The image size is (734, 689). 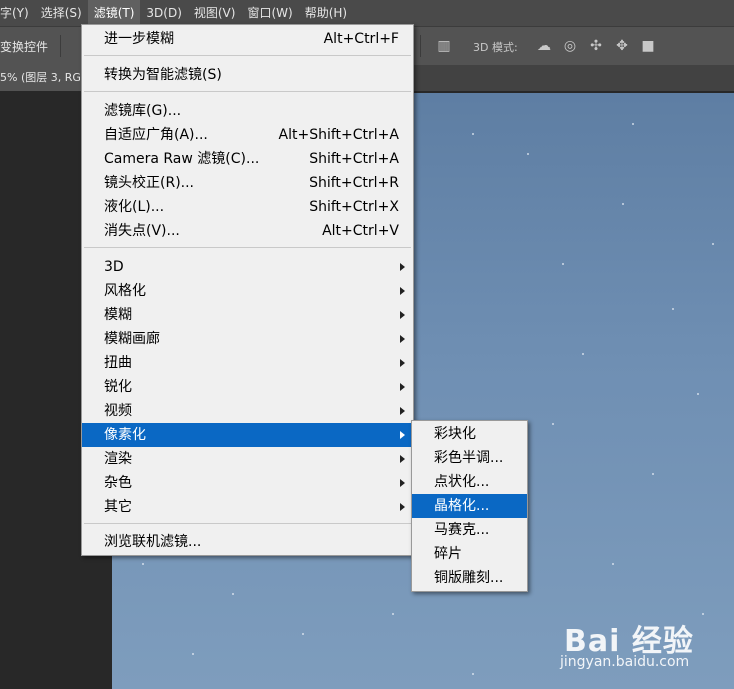 What do you see at coordinates (114, 13) in the screenshot?
I see `menu-filter: 滤镜(T)` at bounding box center [114, 13].